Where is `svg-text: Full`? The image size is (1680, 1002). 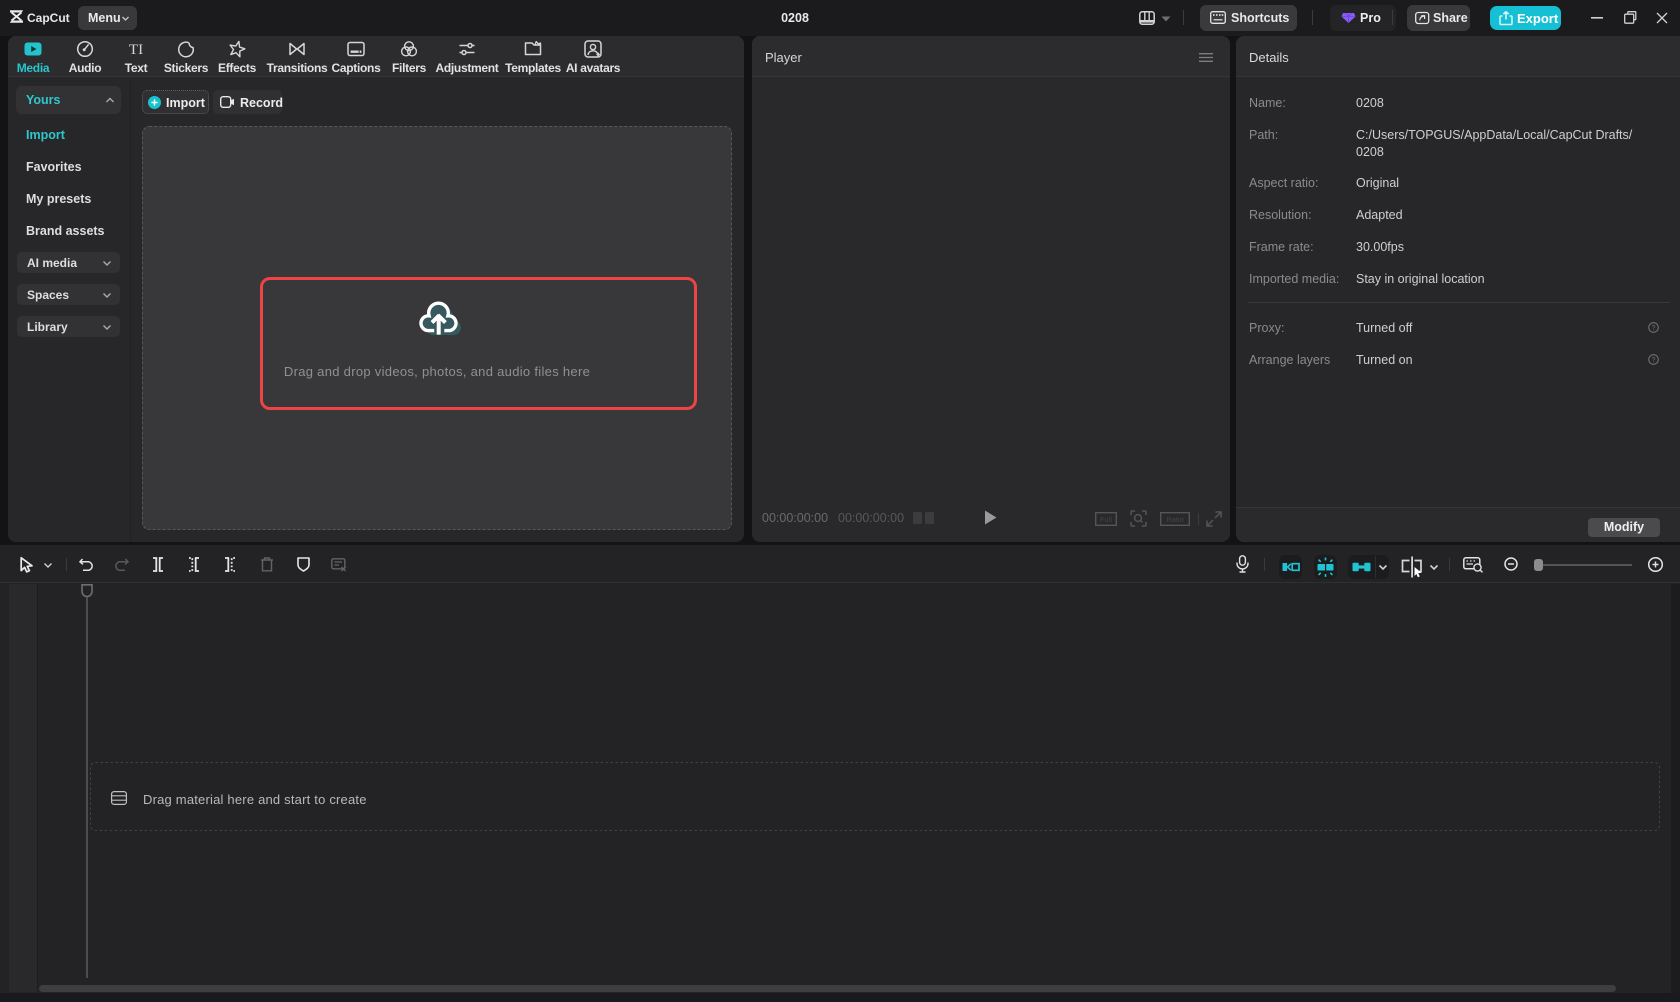 svg-text: Full is located at coordinates (1106, 519).